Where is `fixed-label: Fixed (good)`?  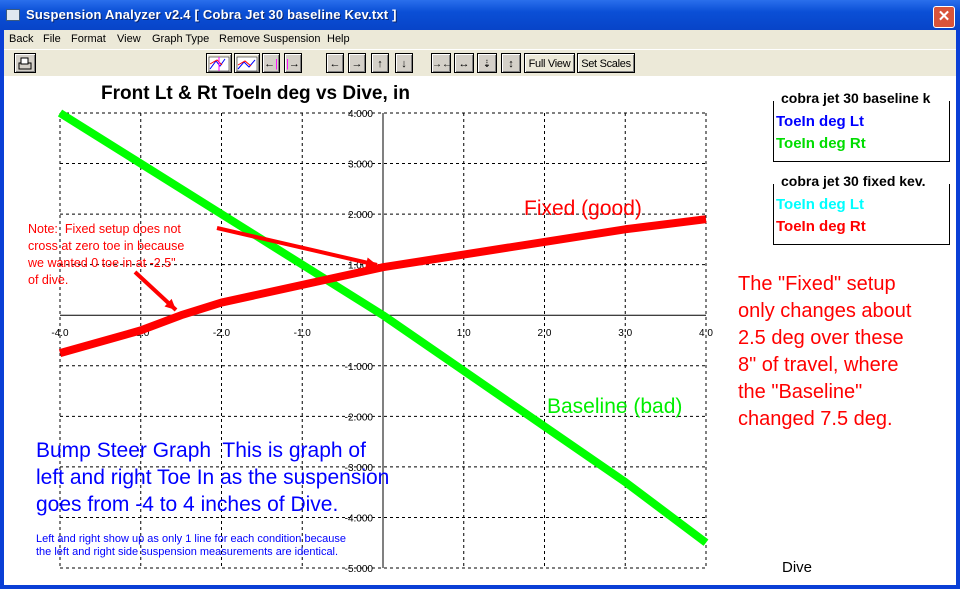
fixed-label: Fixed (good) is located at coordinates (583, 208).